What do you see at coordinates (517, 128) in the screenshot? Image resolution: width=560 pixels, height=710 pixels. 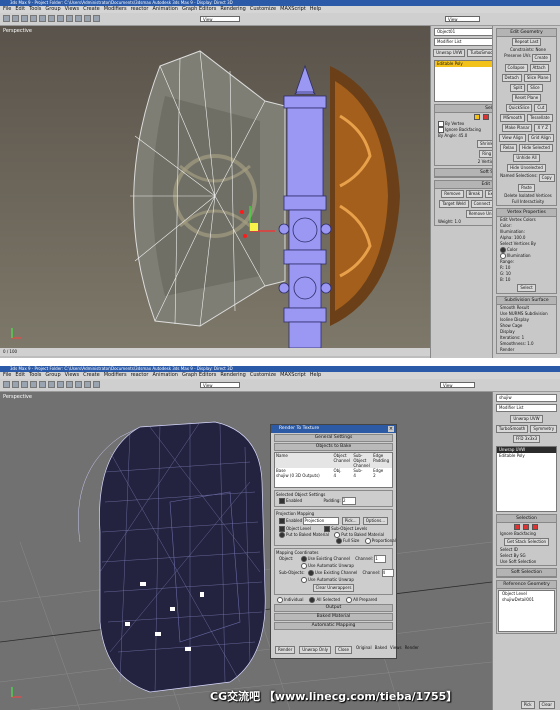 I see `make-planar-button: Make Planar` at bounding box center [517, 128].